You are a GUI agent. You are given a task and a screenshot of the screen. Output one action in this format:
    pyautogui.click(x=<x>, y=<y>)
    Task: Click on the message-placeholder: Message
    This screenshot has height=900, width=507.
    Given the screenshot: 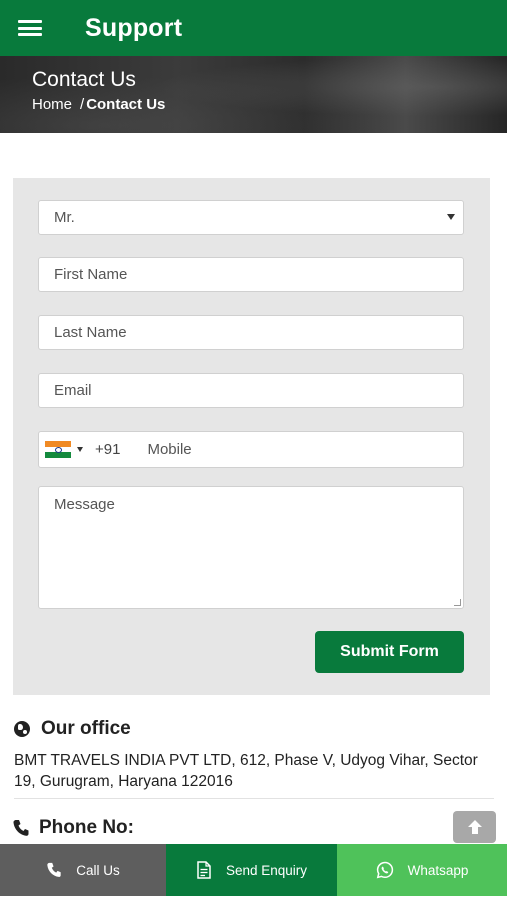 What is the action you would take?
    pyautogui.click(x=84, y=504)
    